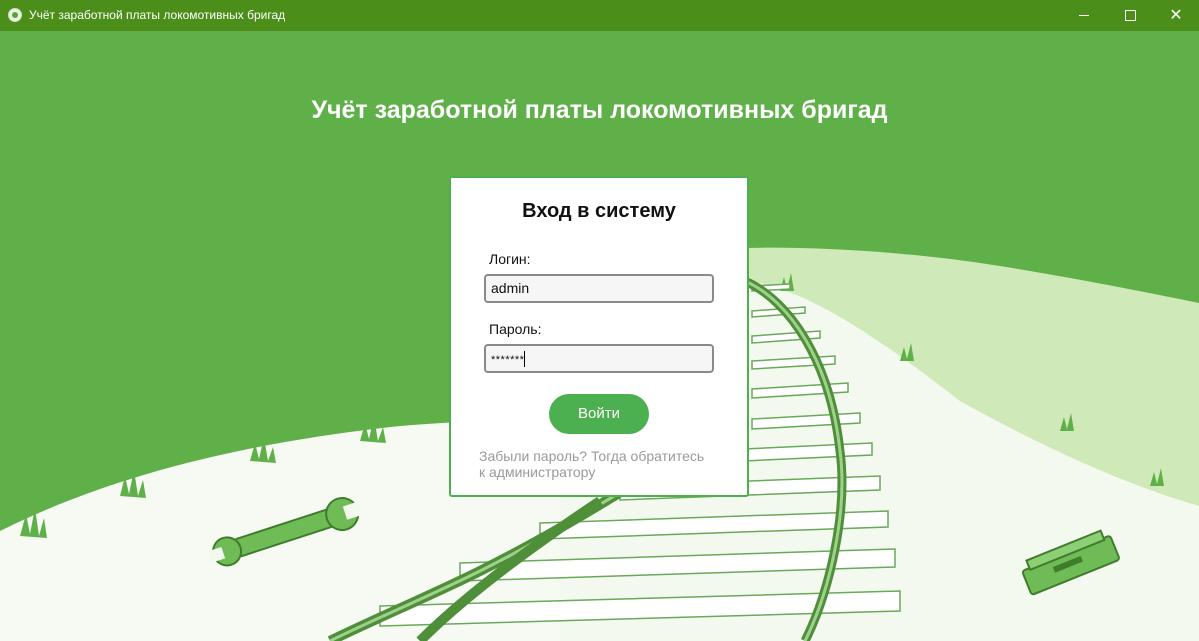 Image resolution: width=1199 pixels, height=641 pixels. I want to click on close-icon: ✕, so click(1176, 15).